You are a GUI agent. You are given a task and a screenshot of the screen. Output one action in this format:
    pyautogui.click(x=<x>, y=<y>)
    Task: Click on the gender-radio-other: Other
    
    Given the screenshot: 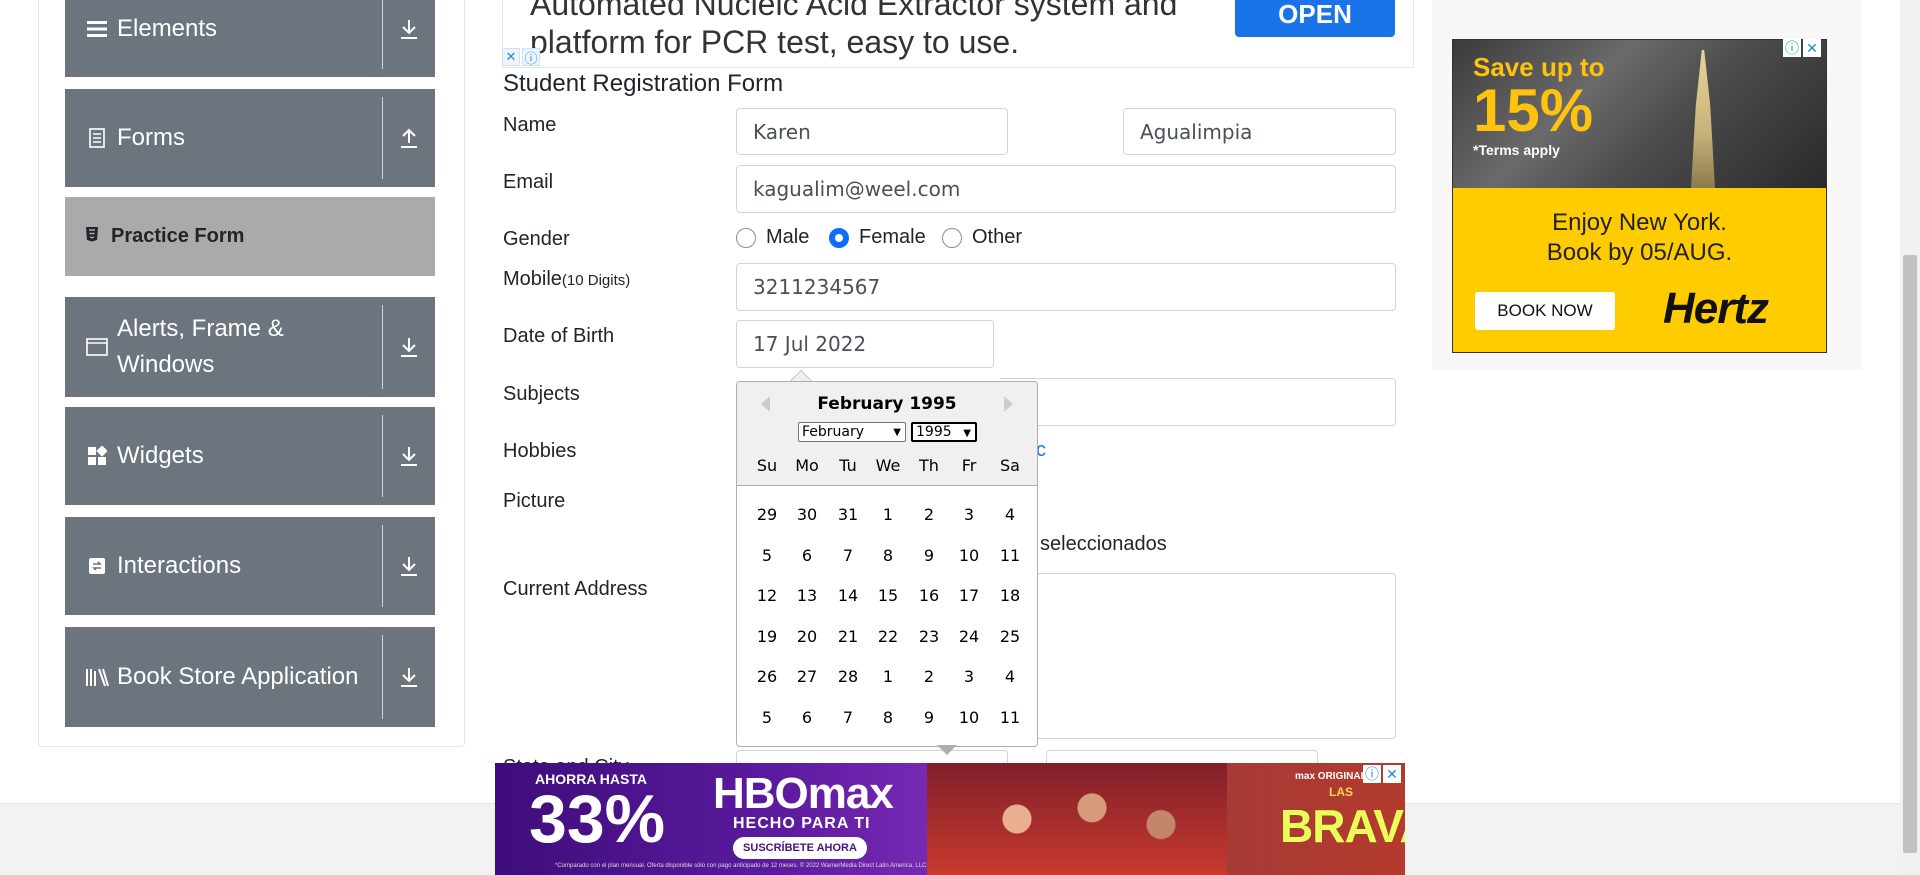 What is the action you would take?
    pyautogui.click(x=982, y=237)
    